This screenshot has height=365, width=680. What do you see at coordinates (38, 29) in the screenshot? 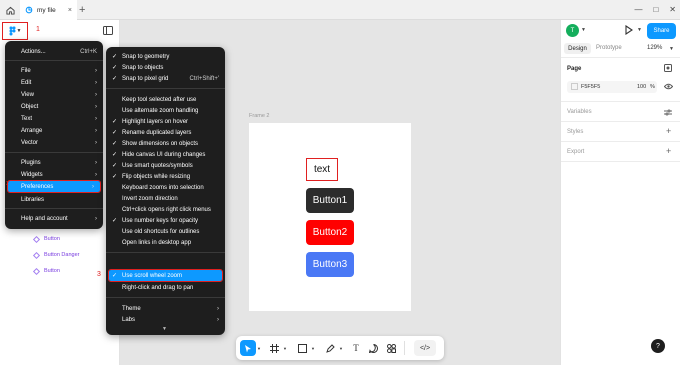
I see `annotation-1: 1` at bounding box center [38, 29].